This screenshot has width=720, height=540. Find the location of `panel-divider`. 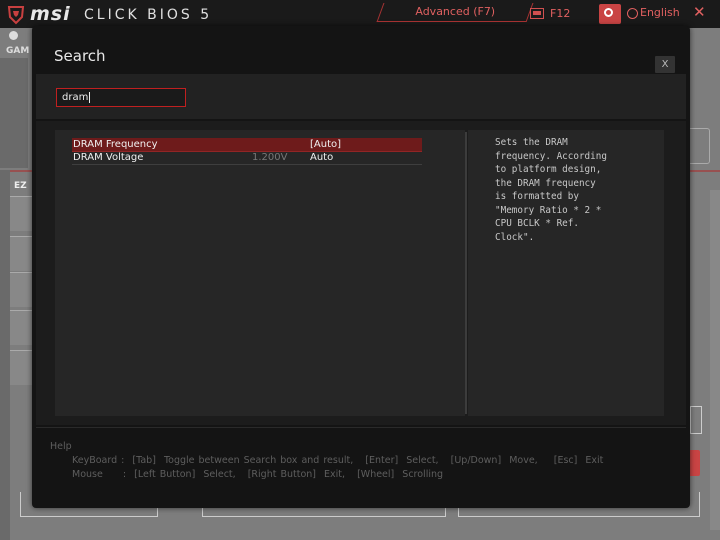

panel-divider is located at coordinates (466, 273).